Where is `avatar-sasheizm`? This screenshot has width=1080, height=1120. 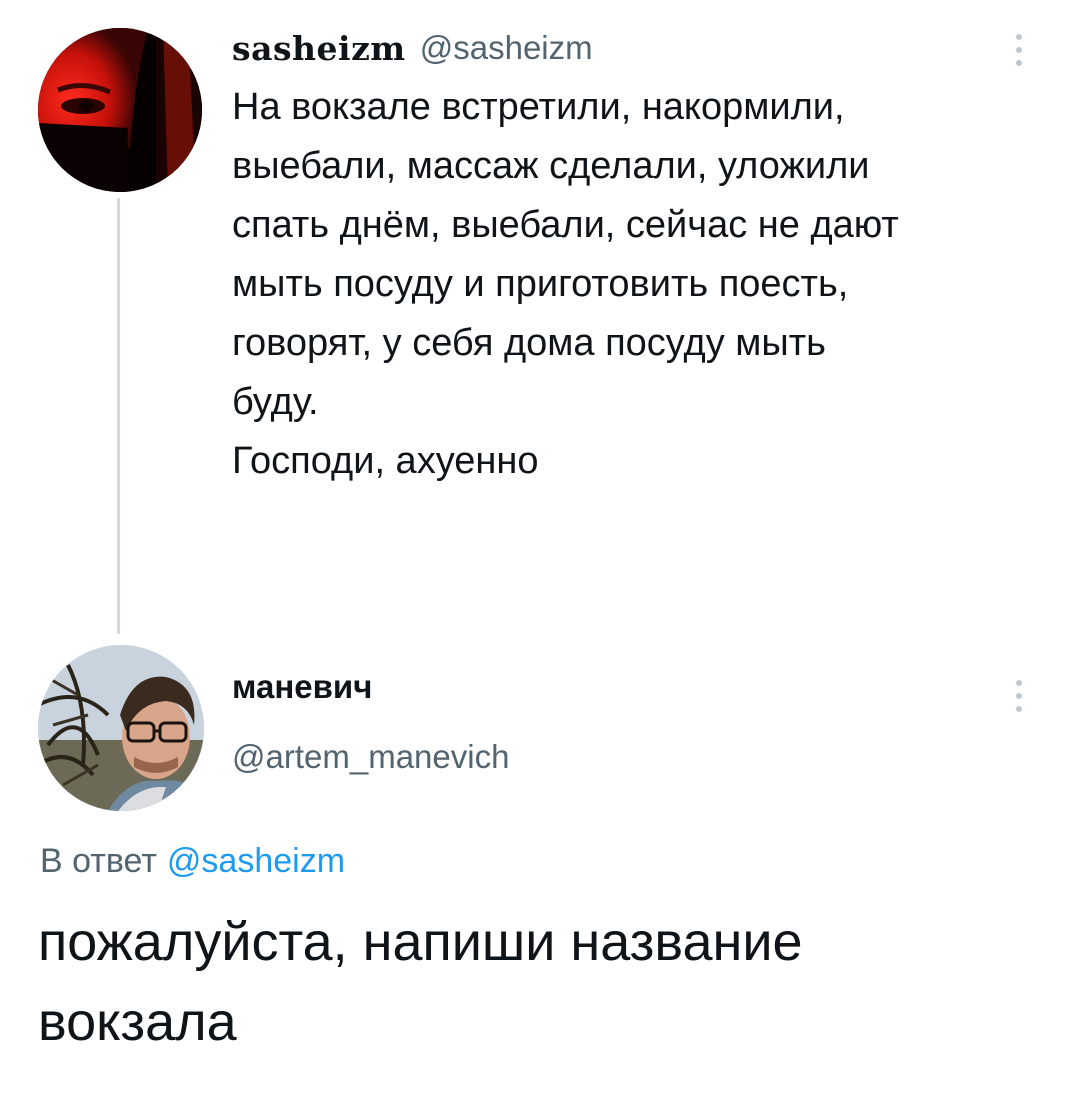 avatar-sasheizm is located at coordinates (120, 110).